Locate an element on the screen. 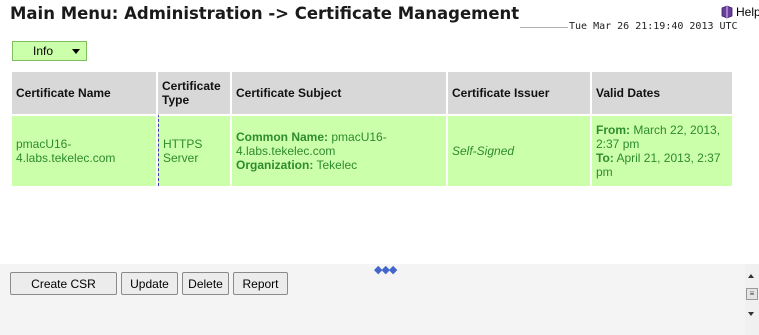  update-button: Update is located at coordinates (149, 283).